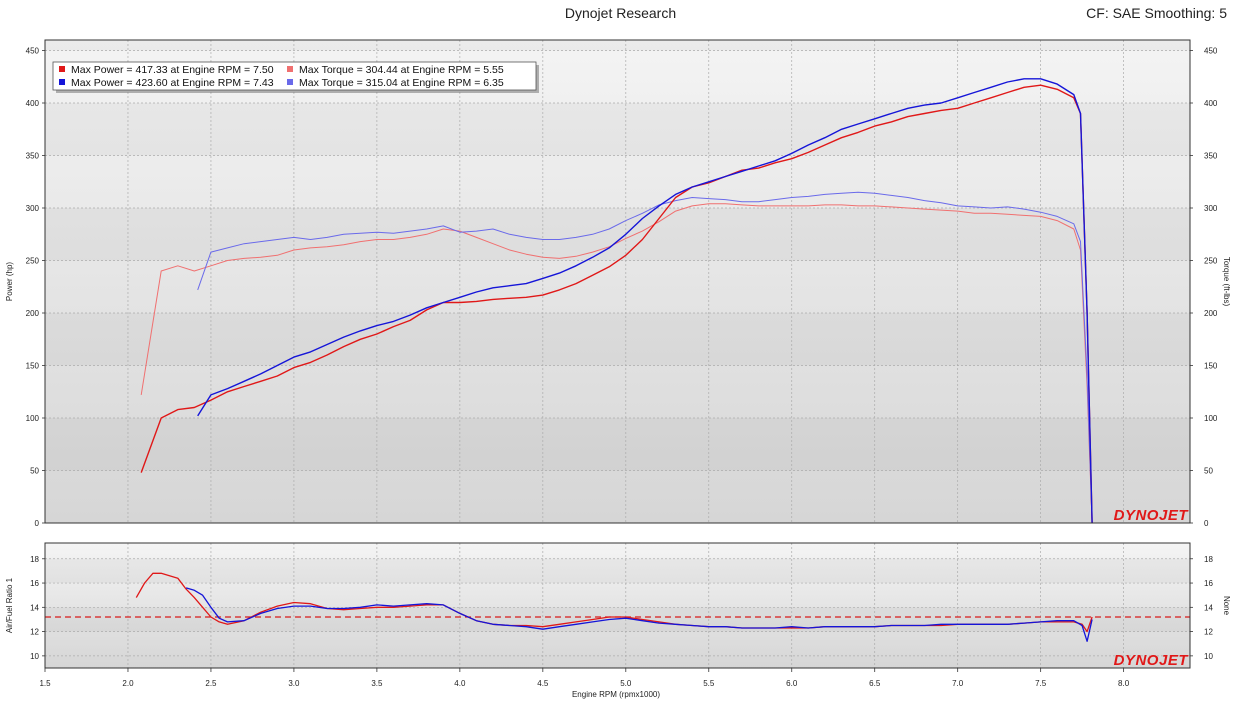  Describe the element at coordinates (1208, 607) in the screenshot. I see `y2-tick-label: 14` at that location.